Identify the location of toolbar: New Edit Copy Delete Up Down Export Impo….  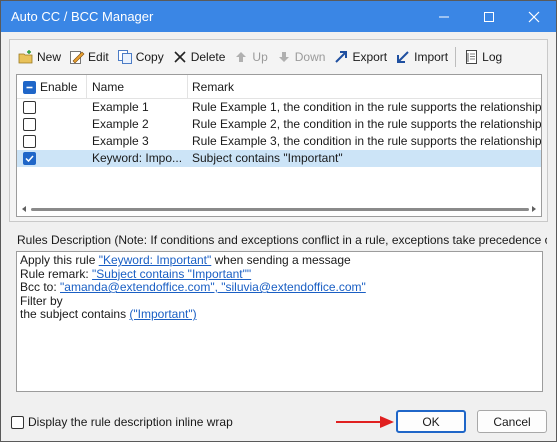
(260, 57).